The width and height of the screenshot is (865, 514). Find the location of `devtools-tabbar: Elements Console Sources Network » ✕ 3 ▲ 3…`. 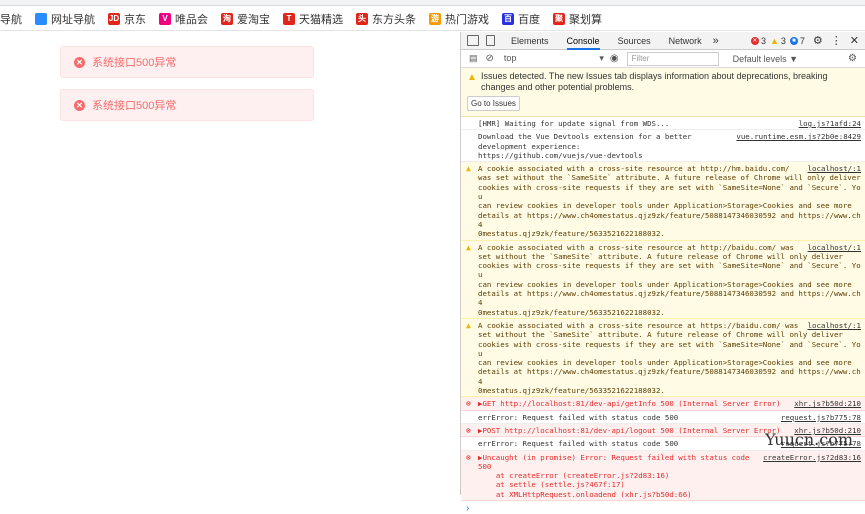

devtools-tabbar: Elements Console Sources Network » ✕ 3 ▲ 3… is located at coordinates (663, 41).